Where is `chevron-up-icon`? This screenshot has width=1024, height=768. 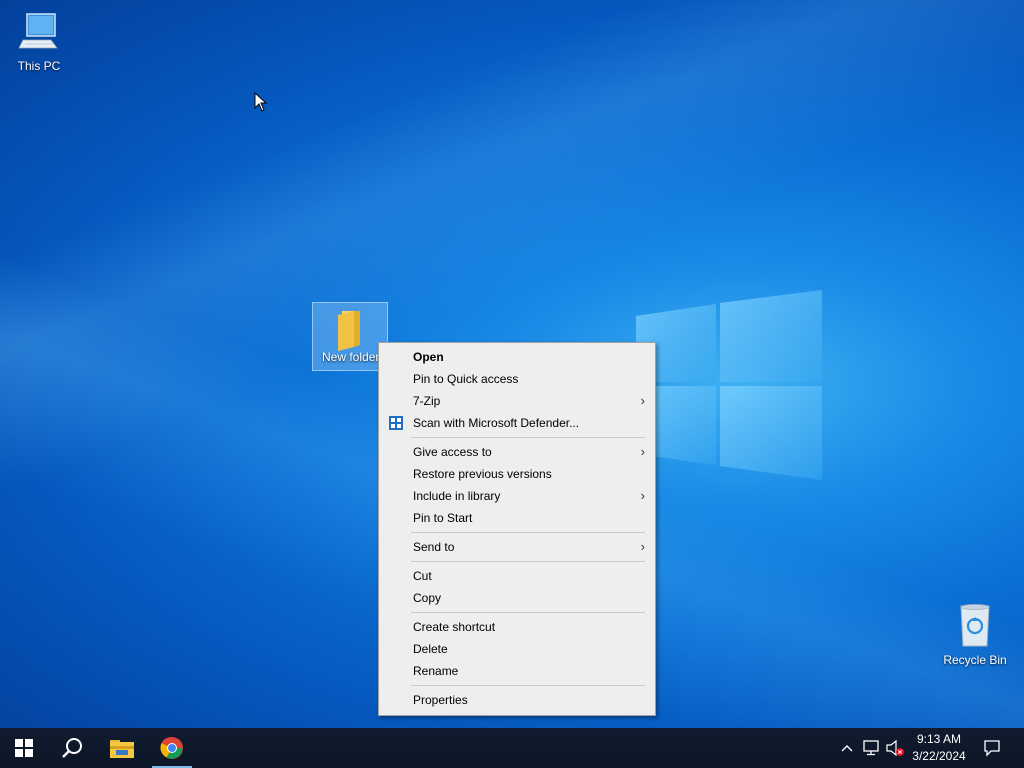 chevron-up-icon is located at coordinates (847, 748).